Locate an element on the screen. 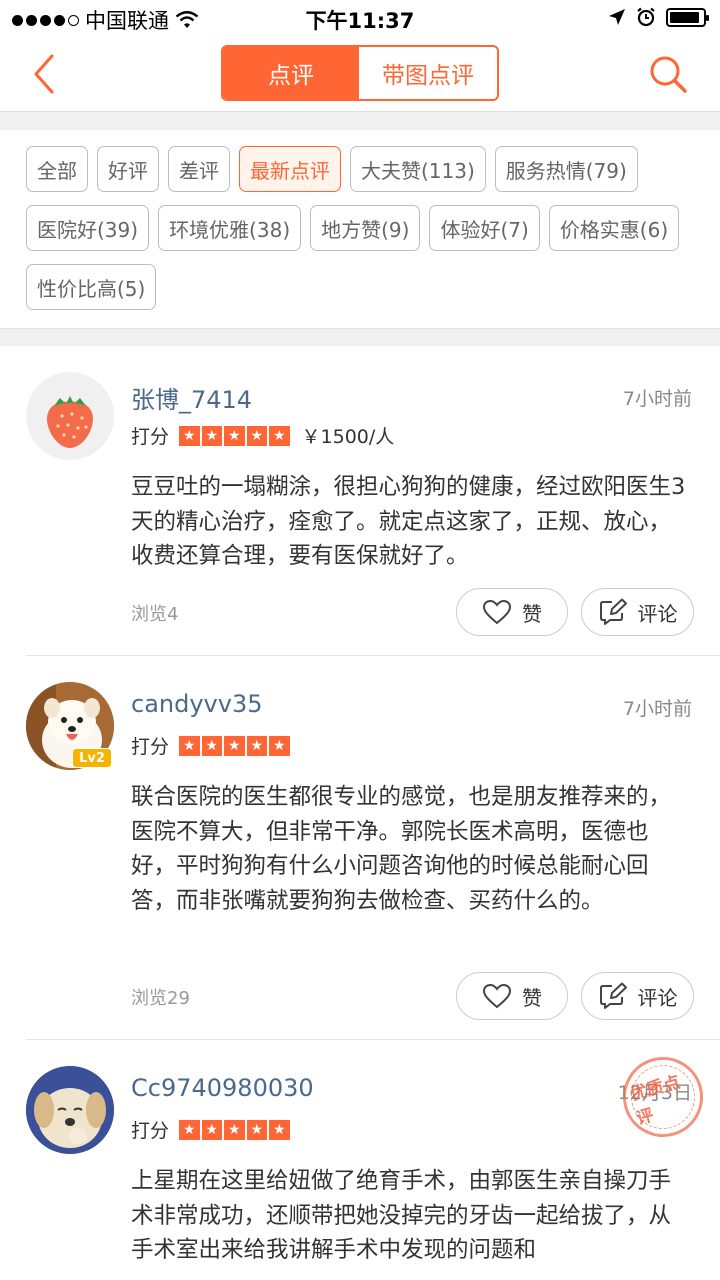 The height and width of the screenshot is (1280, 720). filter-tag-positive: 好评 is located at coordinates (128, 169).